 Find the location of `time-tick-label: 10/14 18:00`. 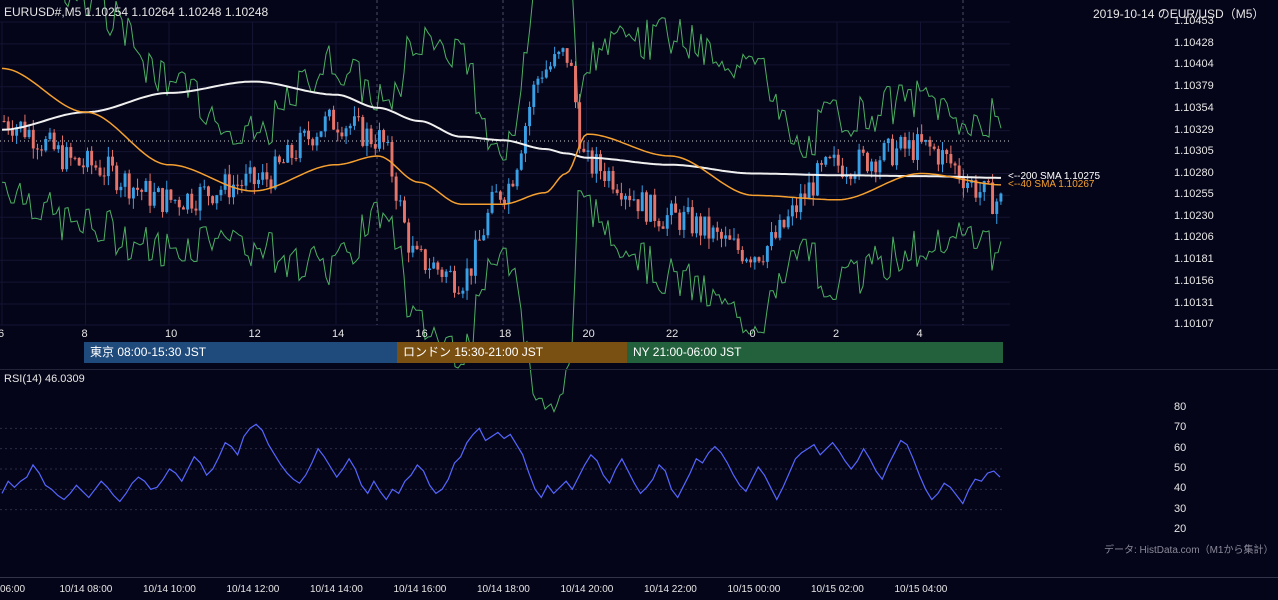

time-tick-label: 10/14 18:00 is located at coordinates (503, 589).